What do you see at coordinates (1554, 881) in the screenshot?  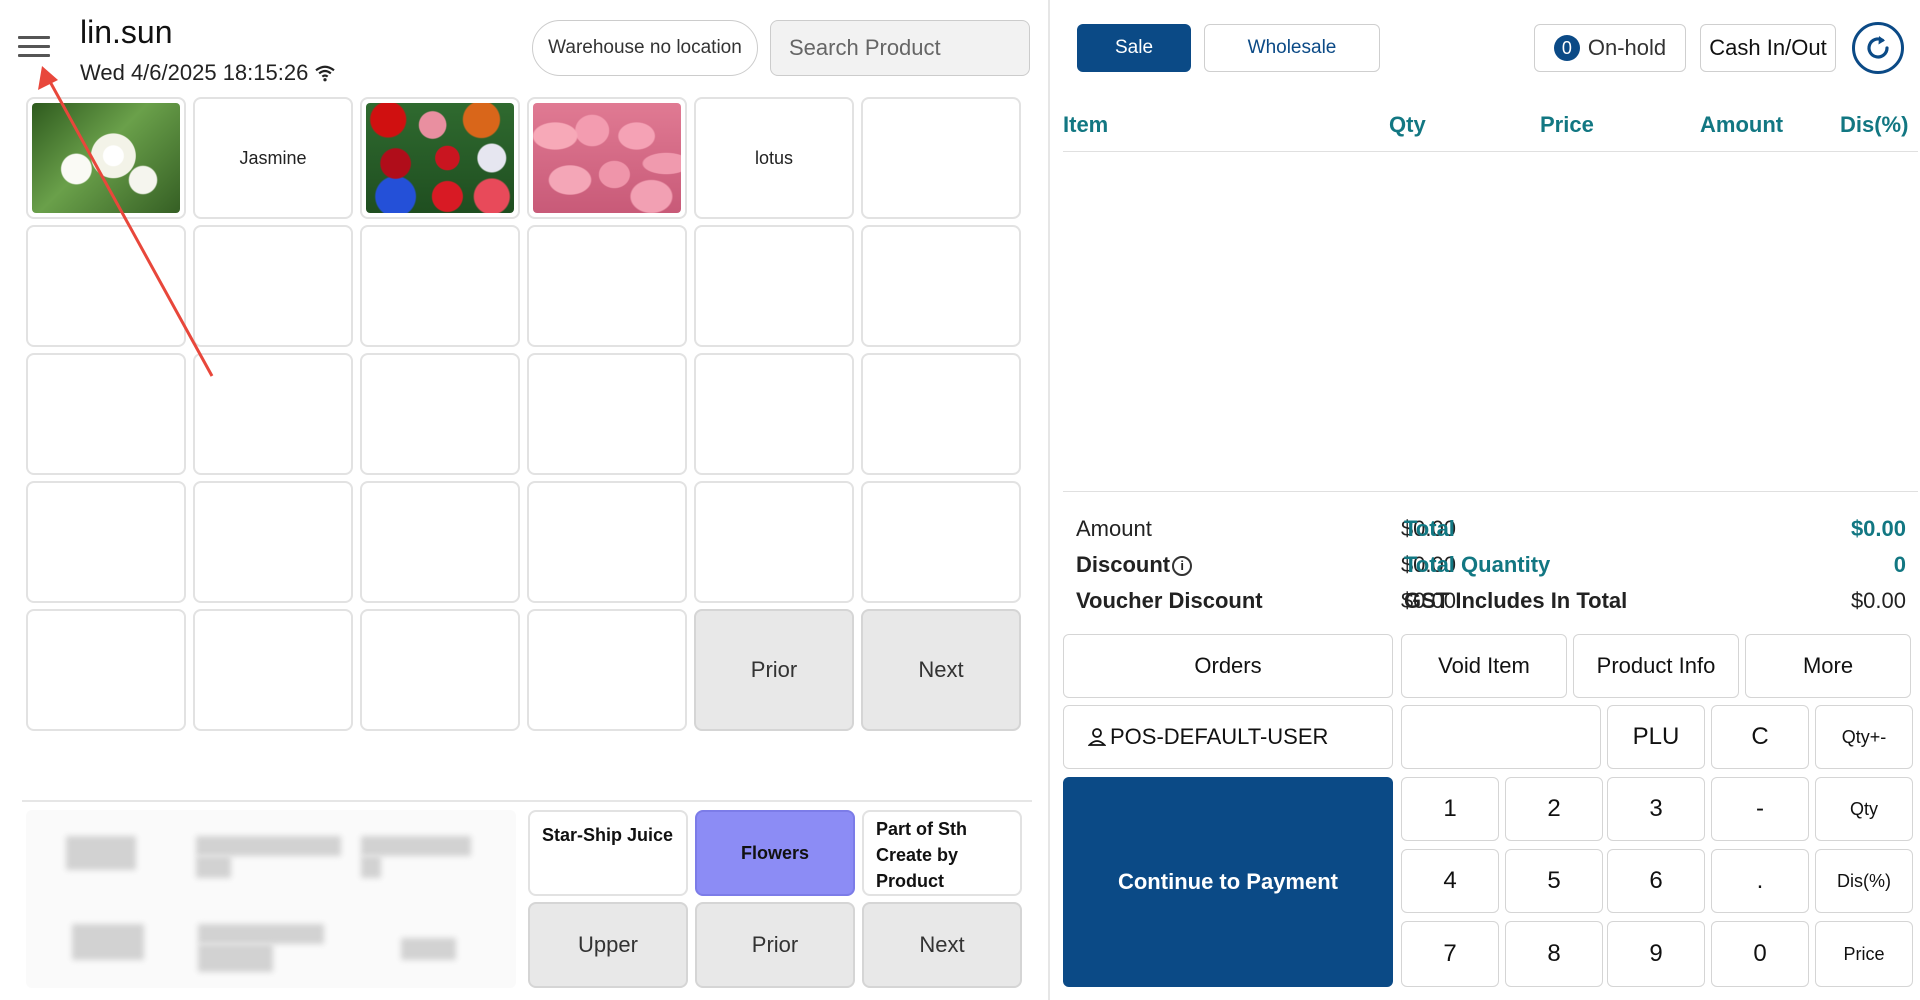 I see `keypad-5: 5` at bounding box center [1554, 881].